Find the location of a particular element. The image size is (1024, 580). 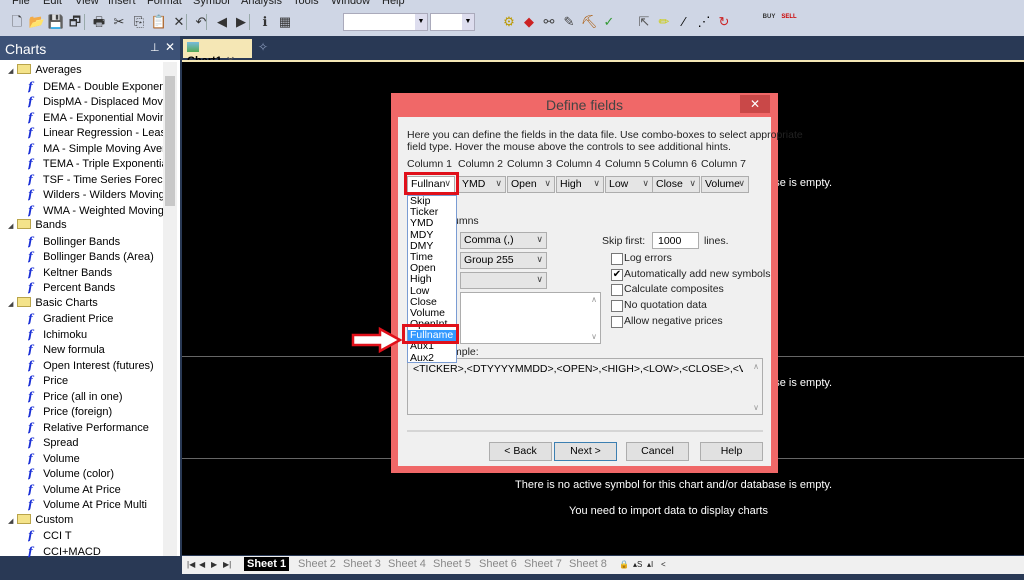

save-icon: 💾 is located at coordinates (56, 22).